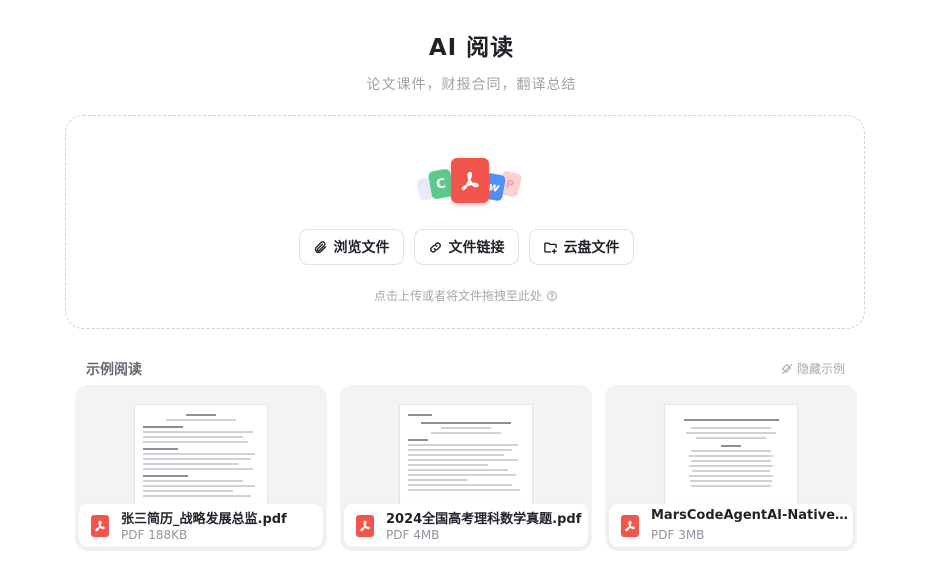  I want to click on file-name: 2024全国高考理科数学真题.pdf, so click(484, 519).